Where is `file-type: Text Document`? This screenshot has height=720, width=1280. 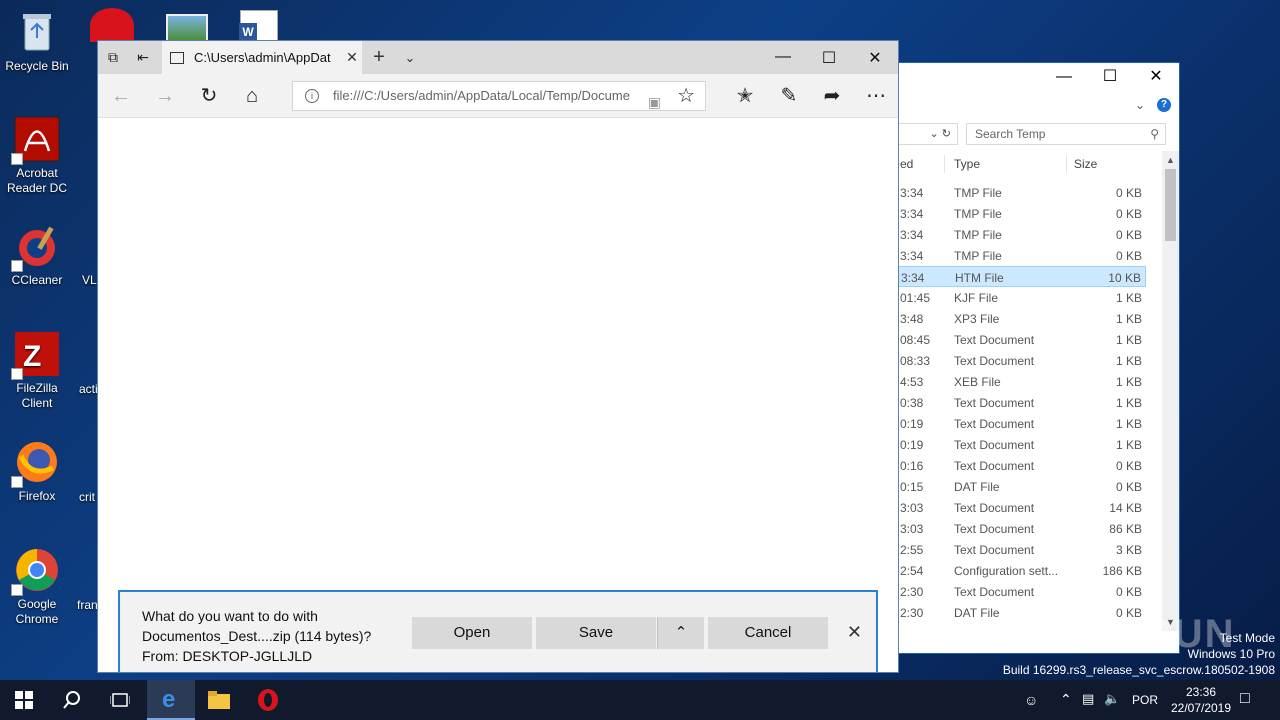 file-type: Text Document is located at coordinates (994, 340).